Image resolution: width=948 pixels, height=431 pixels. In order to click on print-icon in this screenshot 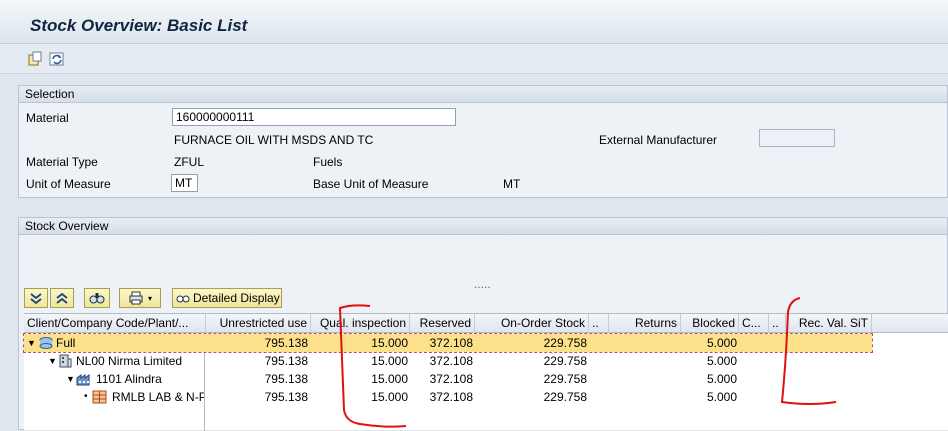, I will do `click(136, 298)`.